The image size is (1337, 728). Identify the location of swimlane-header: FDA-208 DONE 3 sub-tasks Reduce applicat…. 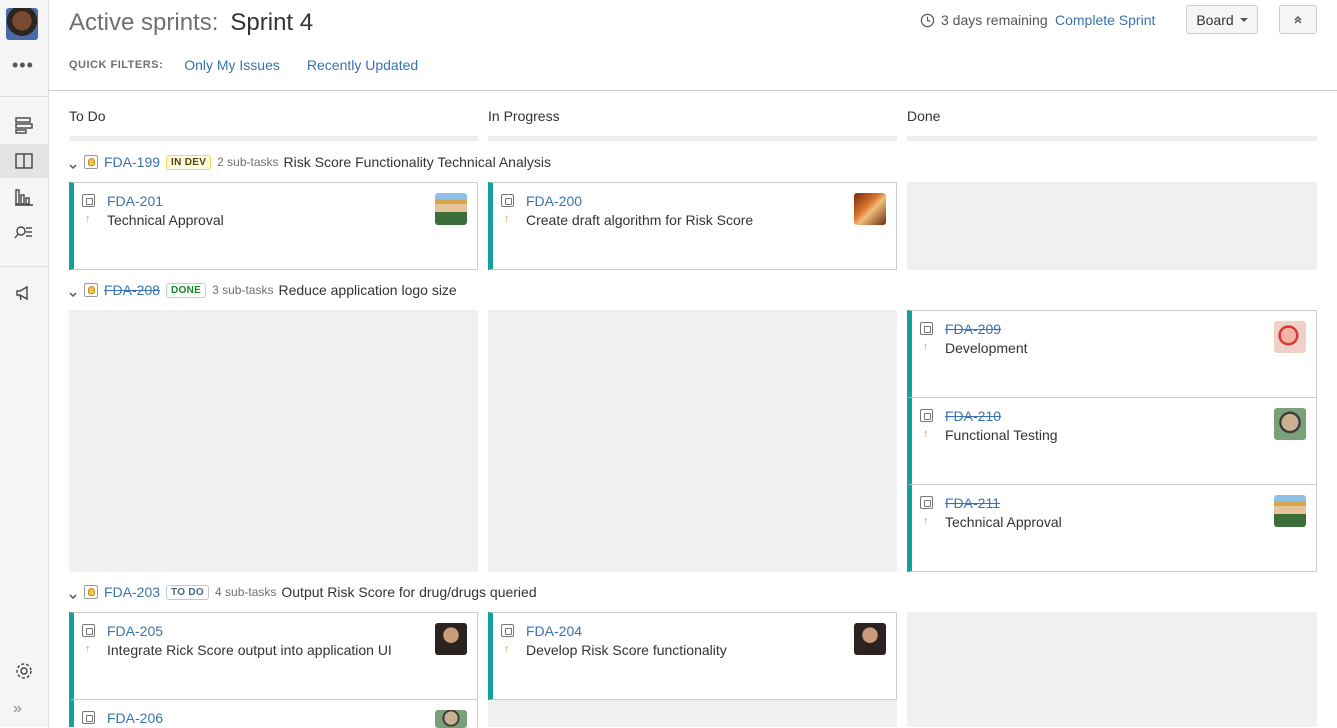
(263, 290).